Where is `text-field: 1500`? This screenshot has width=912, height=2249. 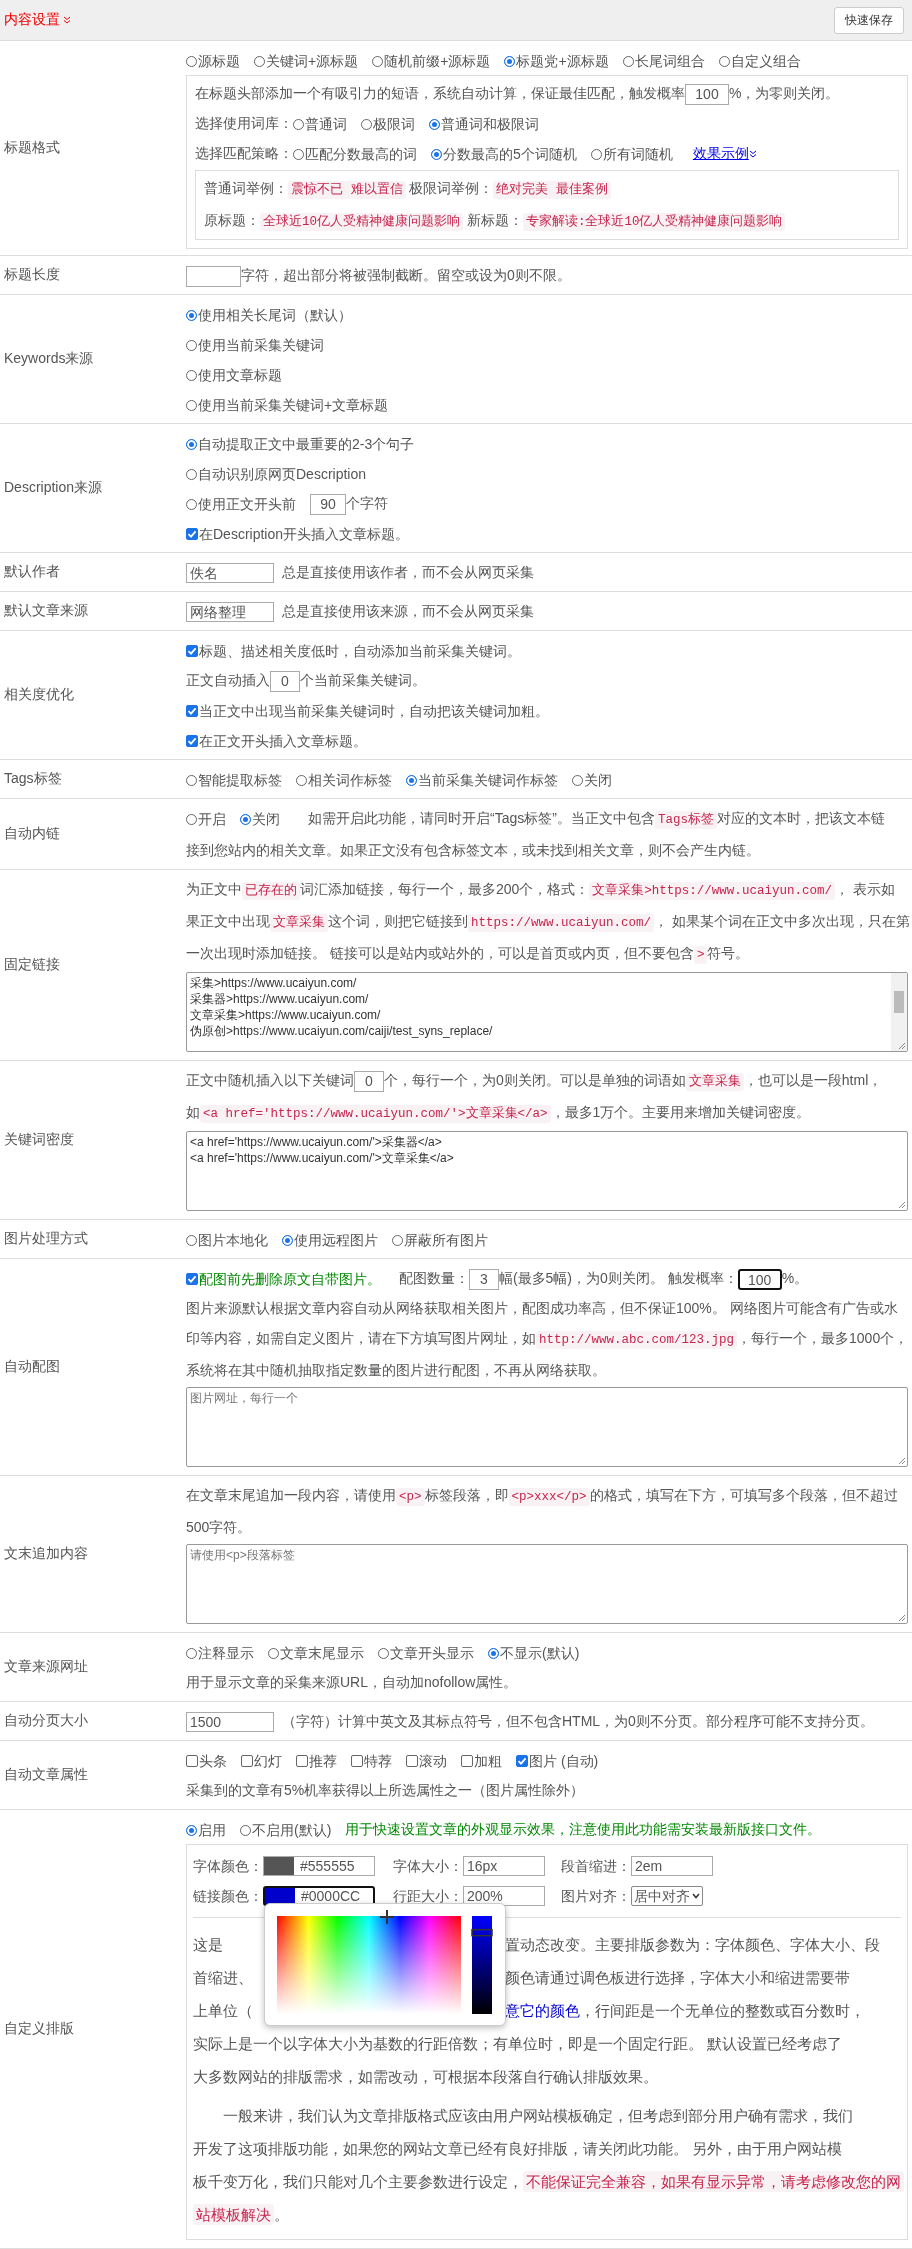 text-field: 1500 is located at coordinates (230, 1722).